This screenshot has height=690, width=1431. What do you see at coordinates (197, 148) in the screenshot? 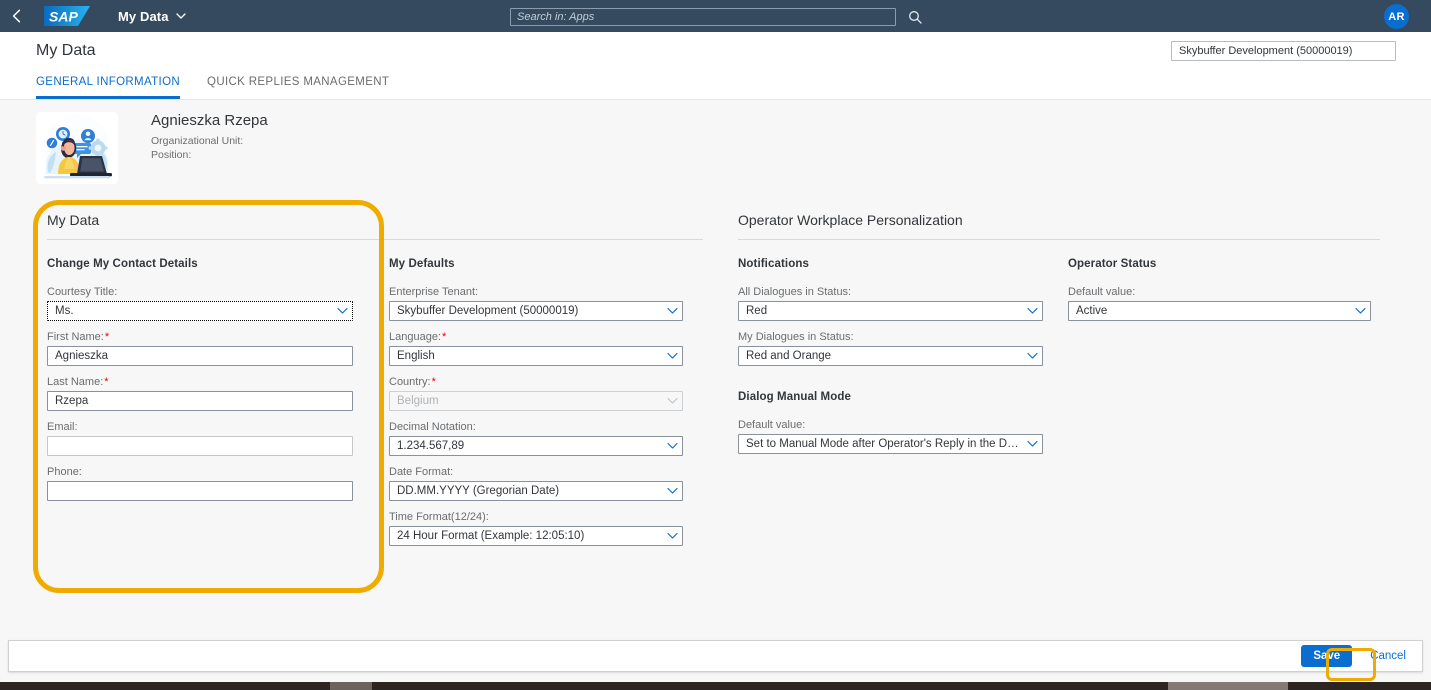
I see `profile-meta: Organizational Unit: Position:` at bounding box center [197, 148].